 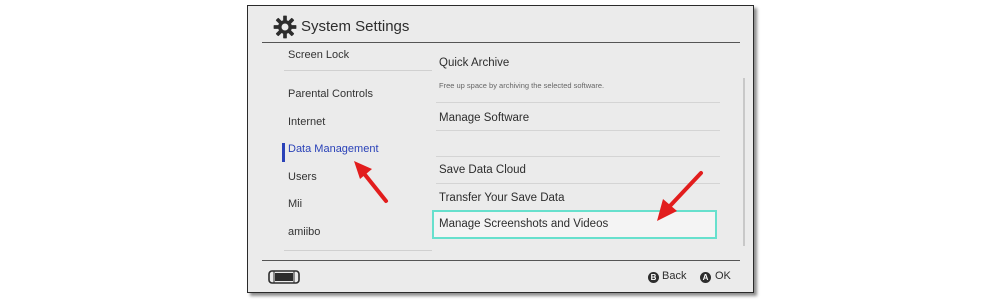 I want to click on scrollbar, so click(x=744, y=162).